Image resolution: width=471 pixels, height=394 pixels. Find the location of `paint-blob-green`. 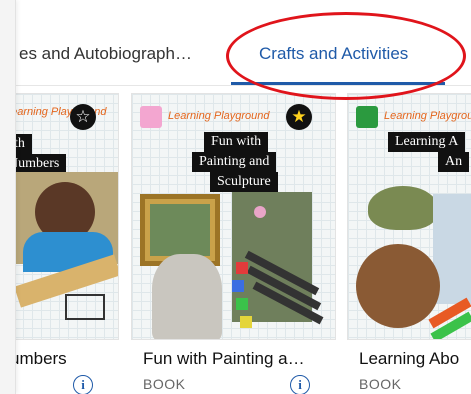

paint-blob-green is located at coordinates (242, 304).